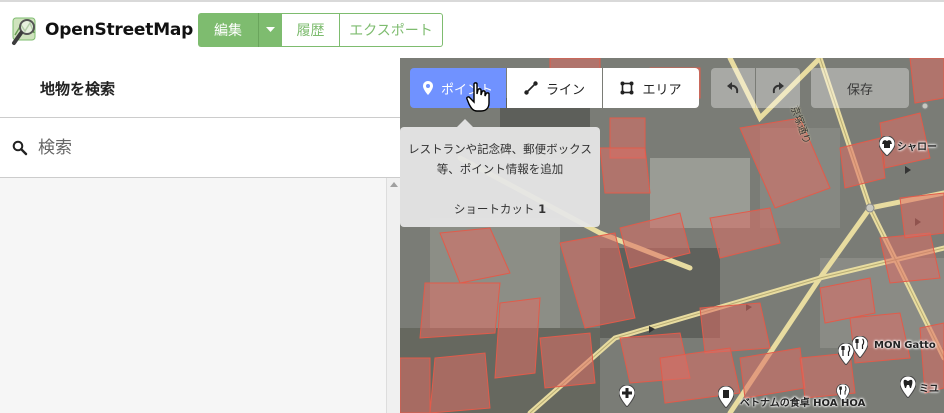 The height and width of the screenshot is (413, 944). I want to click on cup-icon, so click(726, 397).